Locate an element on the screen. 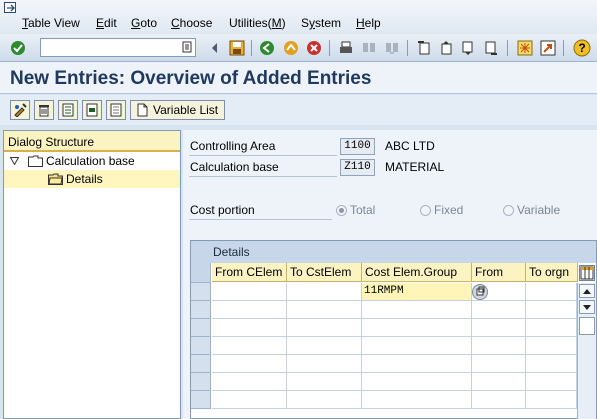 The image size is (597, 419). table-vertical-scrollbar is located at coordinates (586, 351).